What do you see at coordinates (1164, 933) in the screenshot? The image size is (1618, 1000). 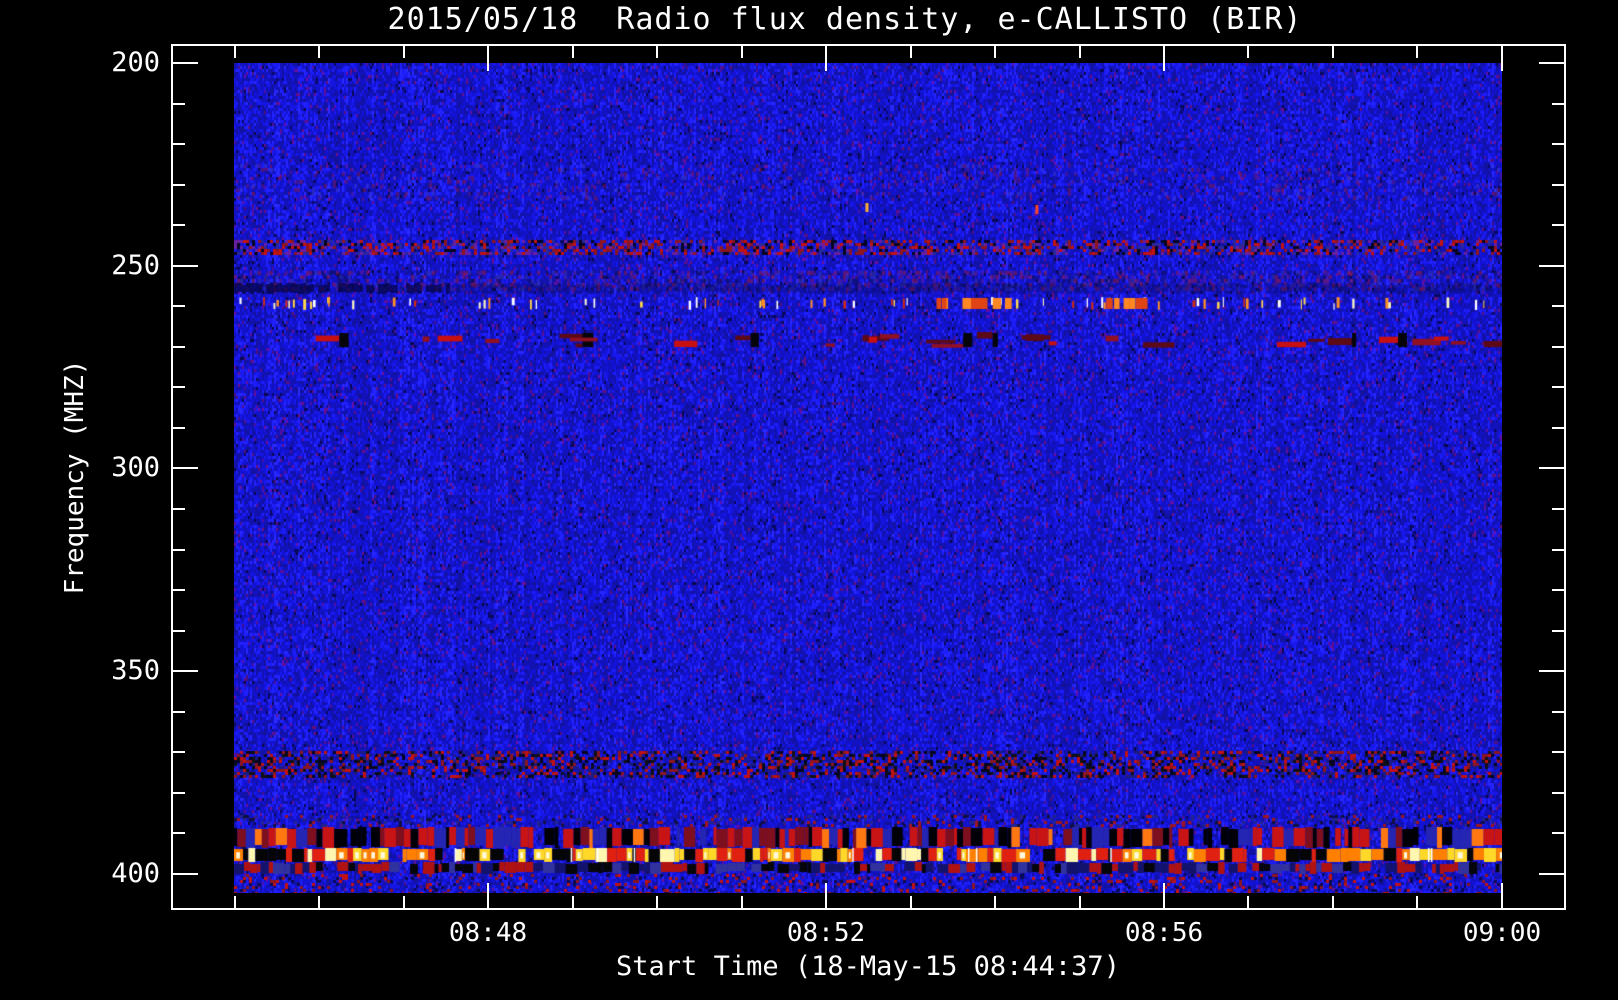 I see `x-tick-label: 08:56` at bounding box center [1164, 933].